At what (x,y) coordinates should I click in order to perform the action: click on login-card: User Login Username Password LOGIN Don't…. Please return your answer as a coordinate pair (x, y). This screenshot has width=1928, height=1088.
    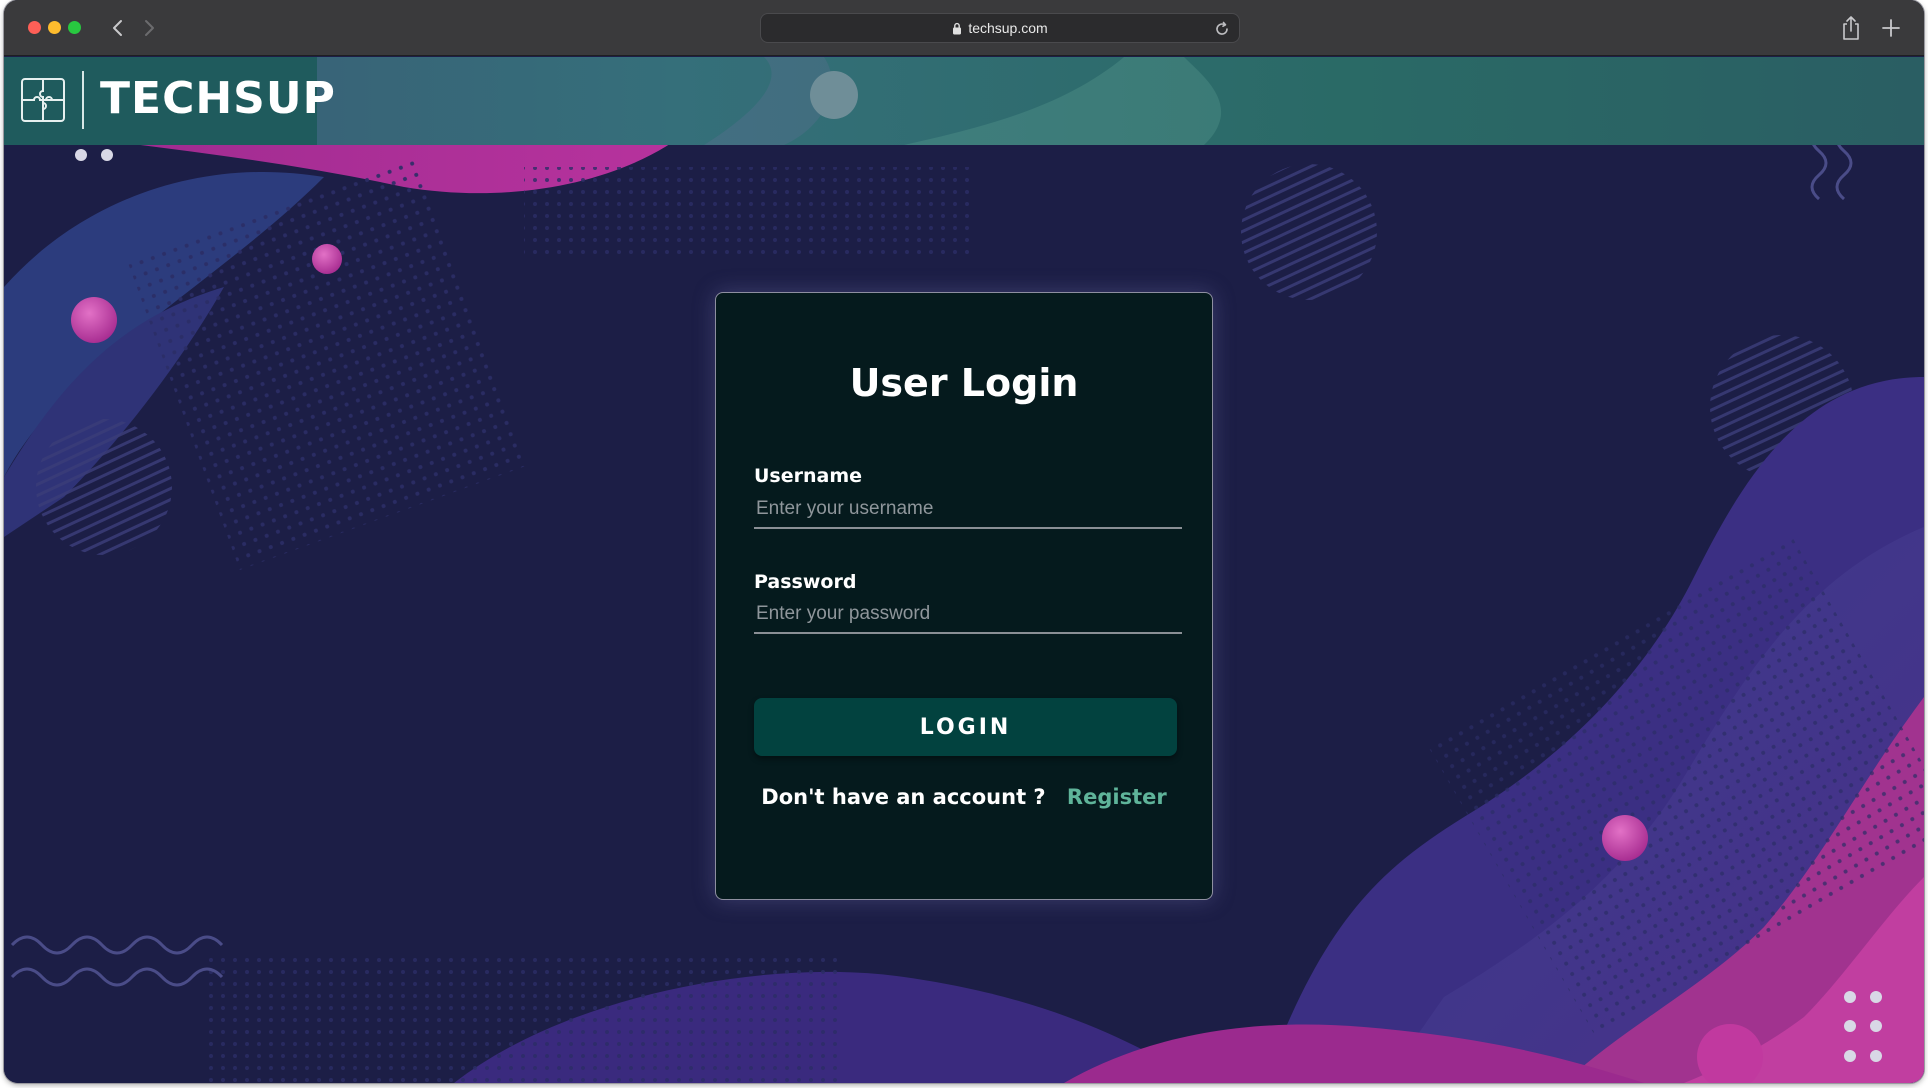
    Looking at the image, I should click on (964, 596).